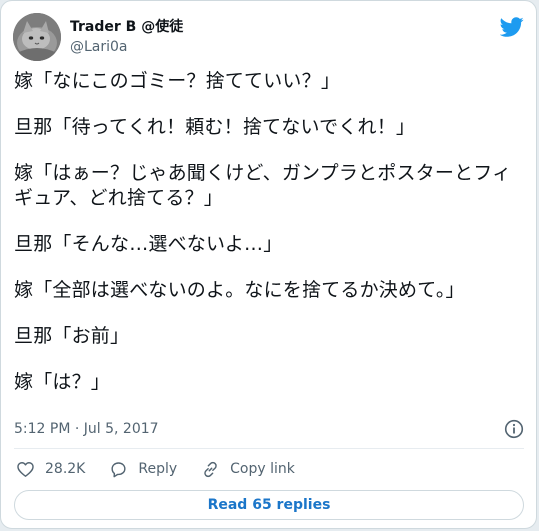 The width and height of the screenshot is (539, 531). What do you see at coordinates (210, 469) in the screenshot?
I see `link-icon` at bounding box center [210, 469].